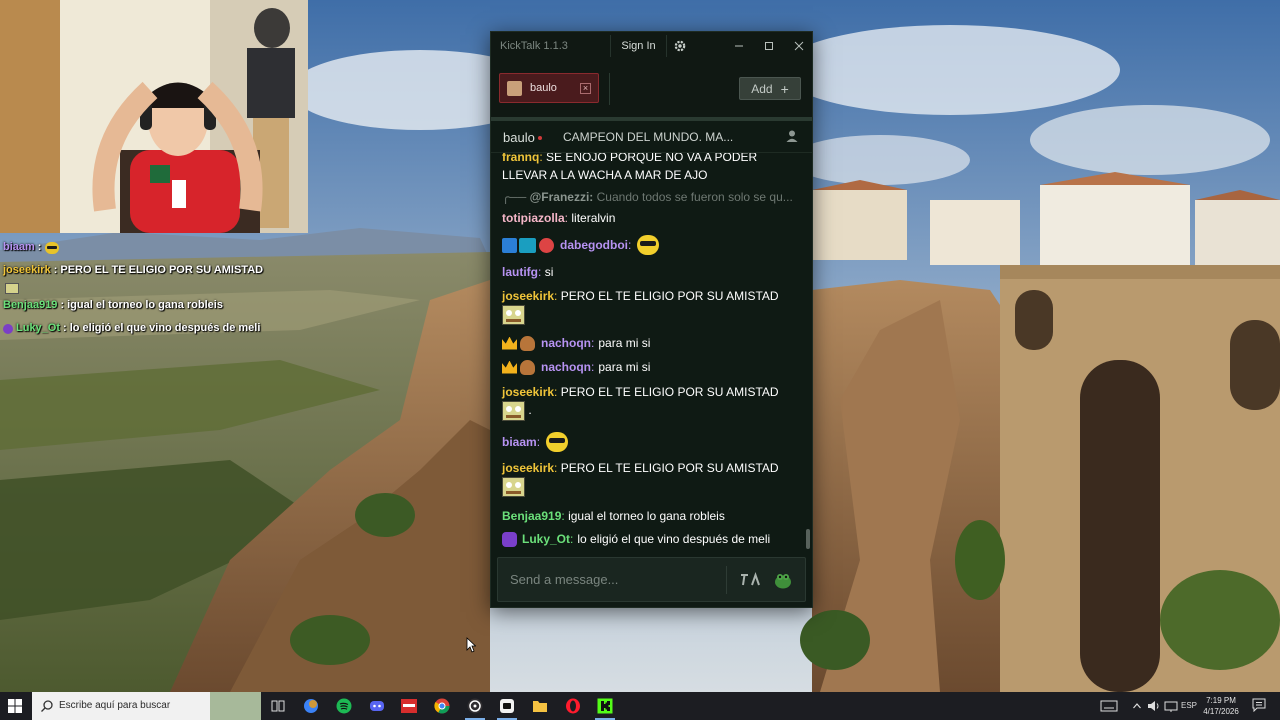  I want to click on live-indicator-icon, so click(540, 138).